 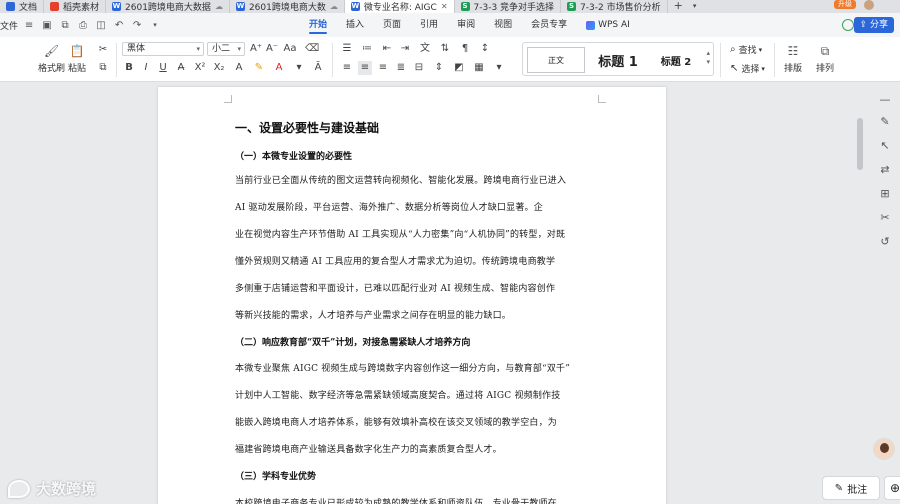 I want to click on cloud-sync-icon, so click(x=848, y=25).